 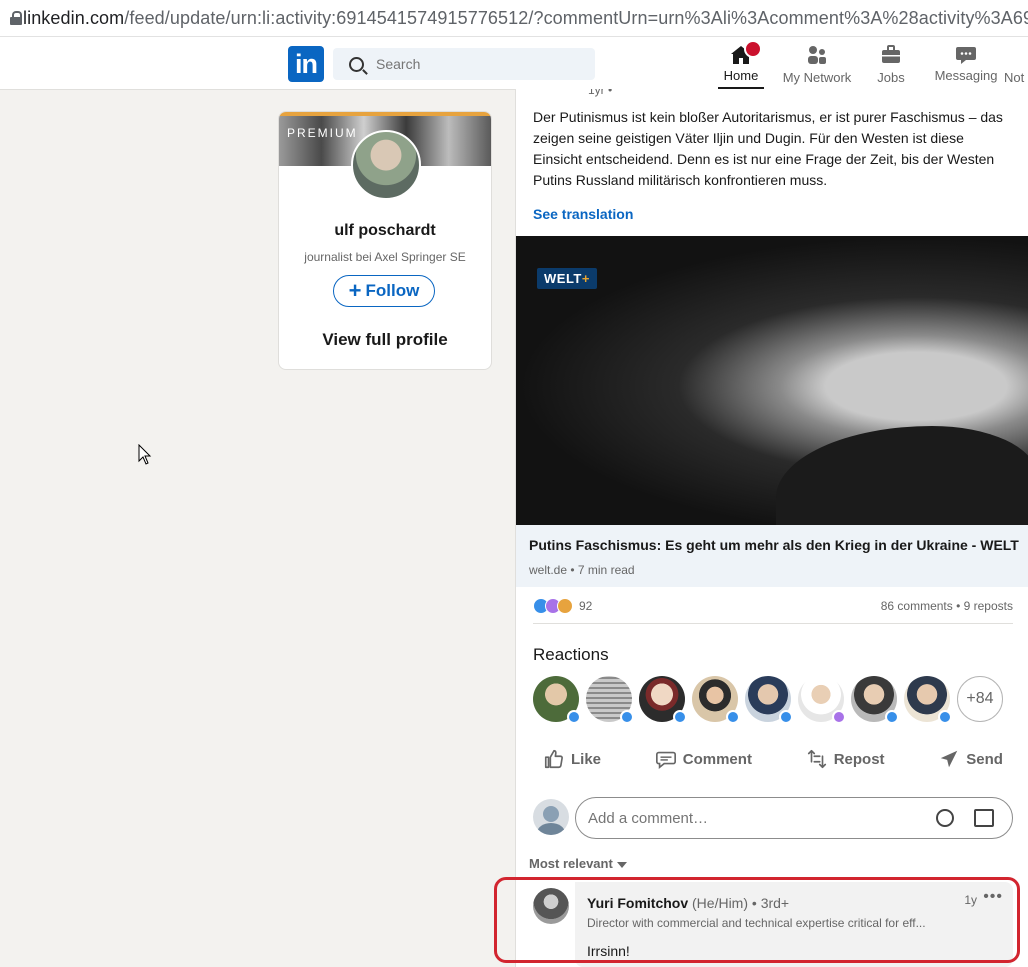 What do you see at coordinates (891, 54) in the screenshot?
I see `briefcase-icon` at bounding box center [891, 54].